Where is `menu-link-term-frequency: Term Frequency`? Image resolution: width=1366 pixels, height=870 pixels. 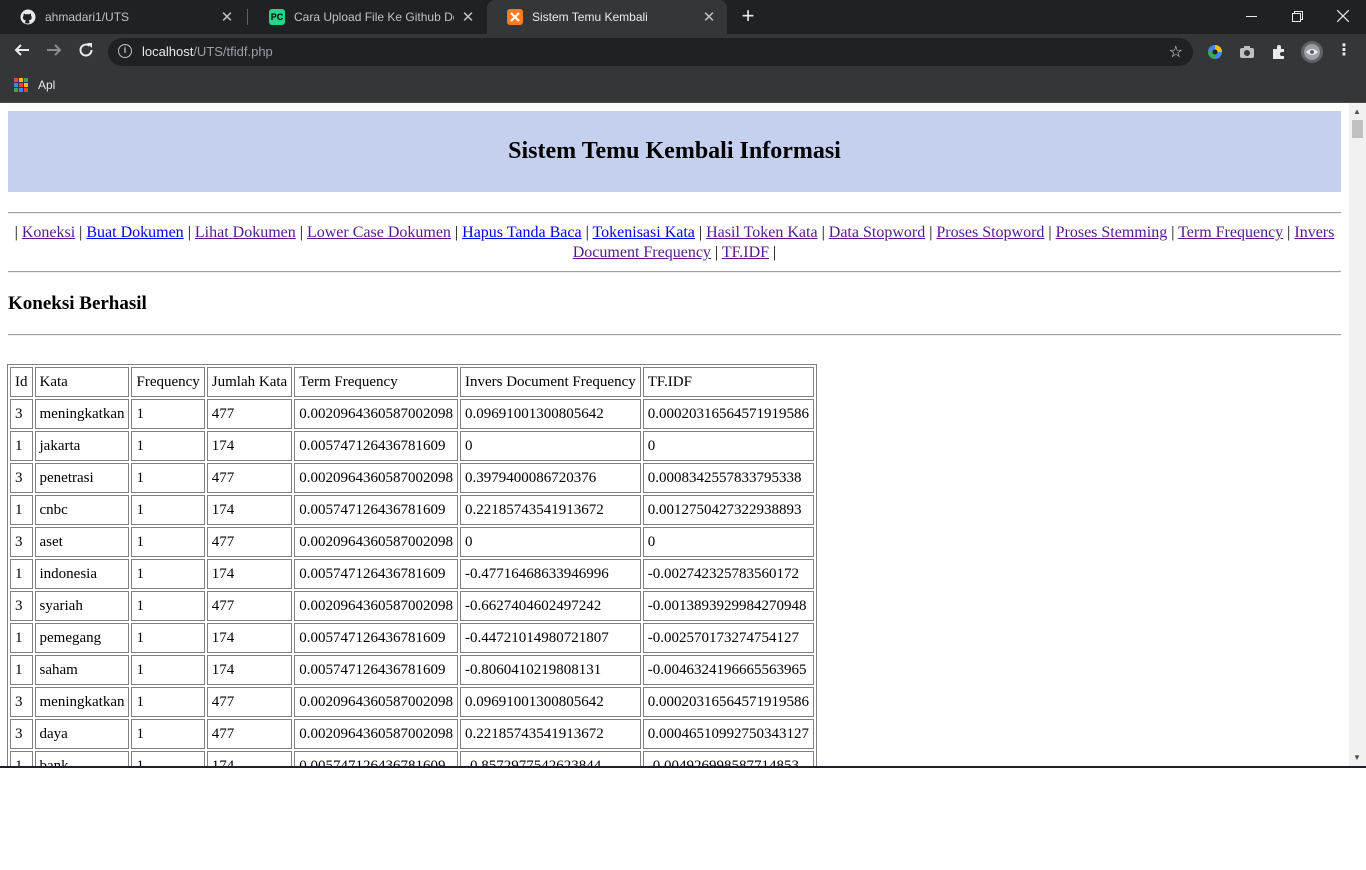 menu-link-term-frequency: Term Frequency is located at coordinates (1230, 232).